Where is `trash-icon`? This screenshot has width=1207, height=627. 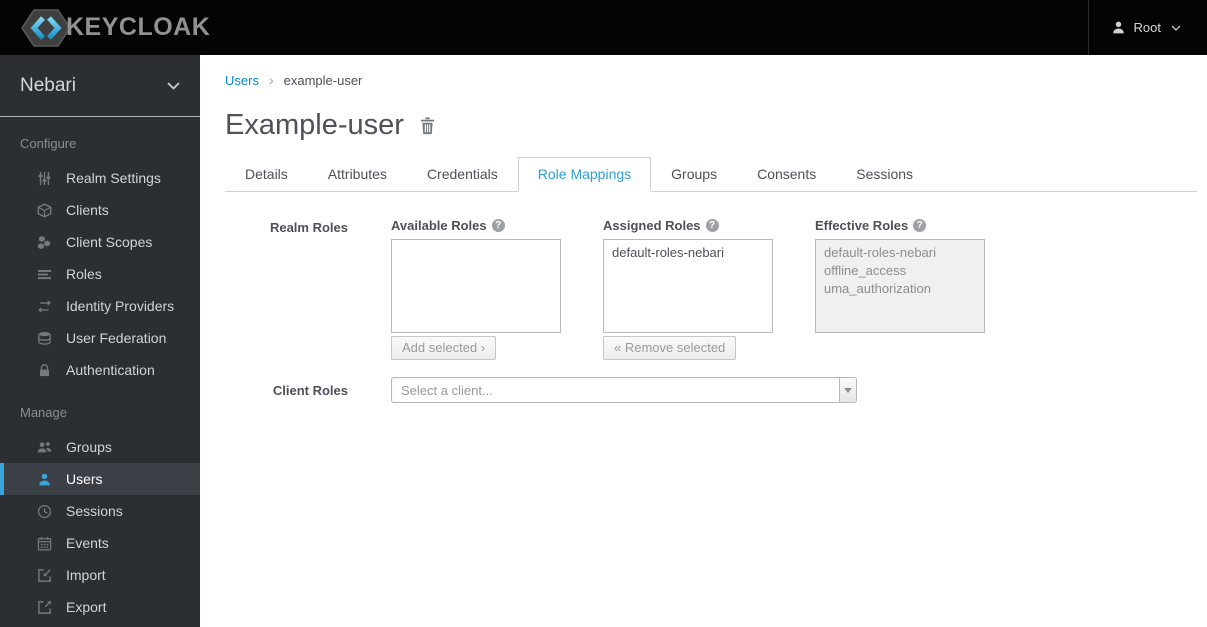 trash-icon is located at coordinates (427, 126).